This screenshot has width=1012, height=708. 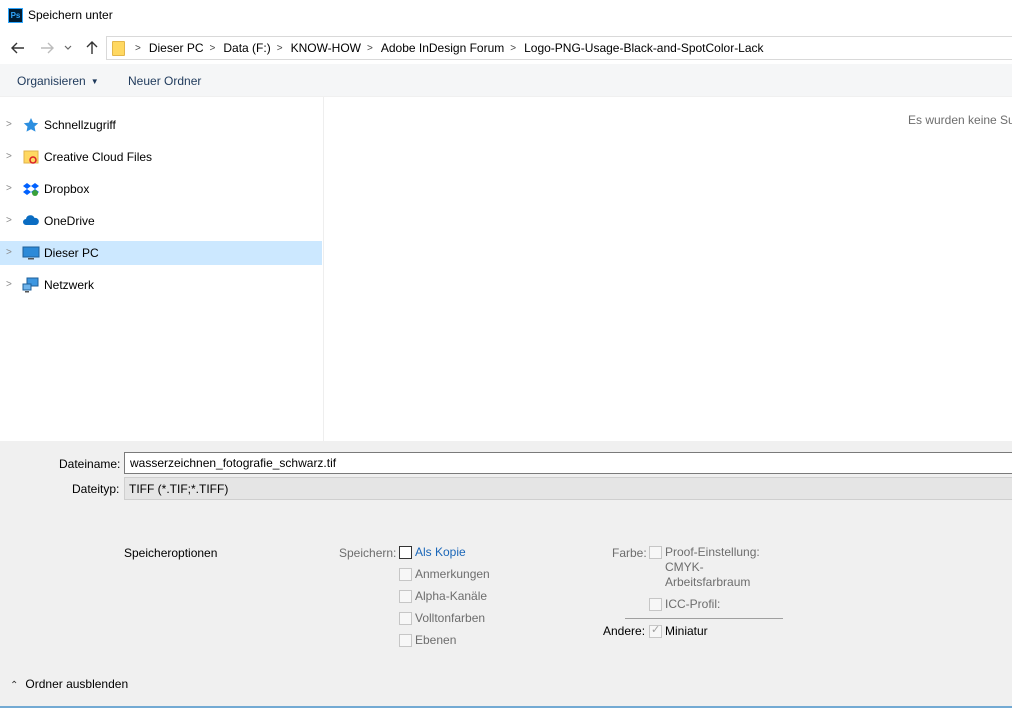 What do you see at coordinates (506, 80) in the screenshot?
I see `command-bar: Organisieren ▼ Neuer Ordner` at bounding box center [506, 80].